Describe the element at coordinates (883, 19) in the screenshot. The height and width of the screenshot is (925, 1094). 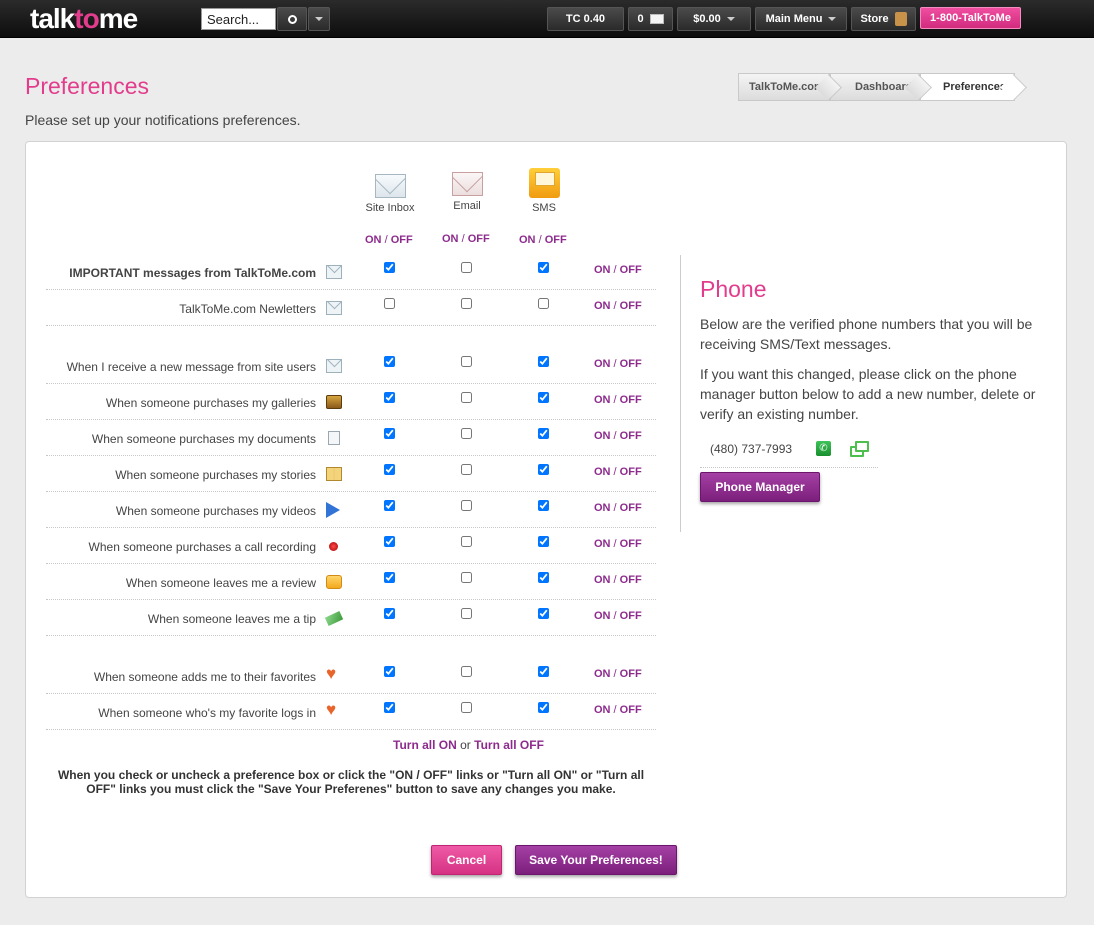
I see `store-button: Store` at that location.